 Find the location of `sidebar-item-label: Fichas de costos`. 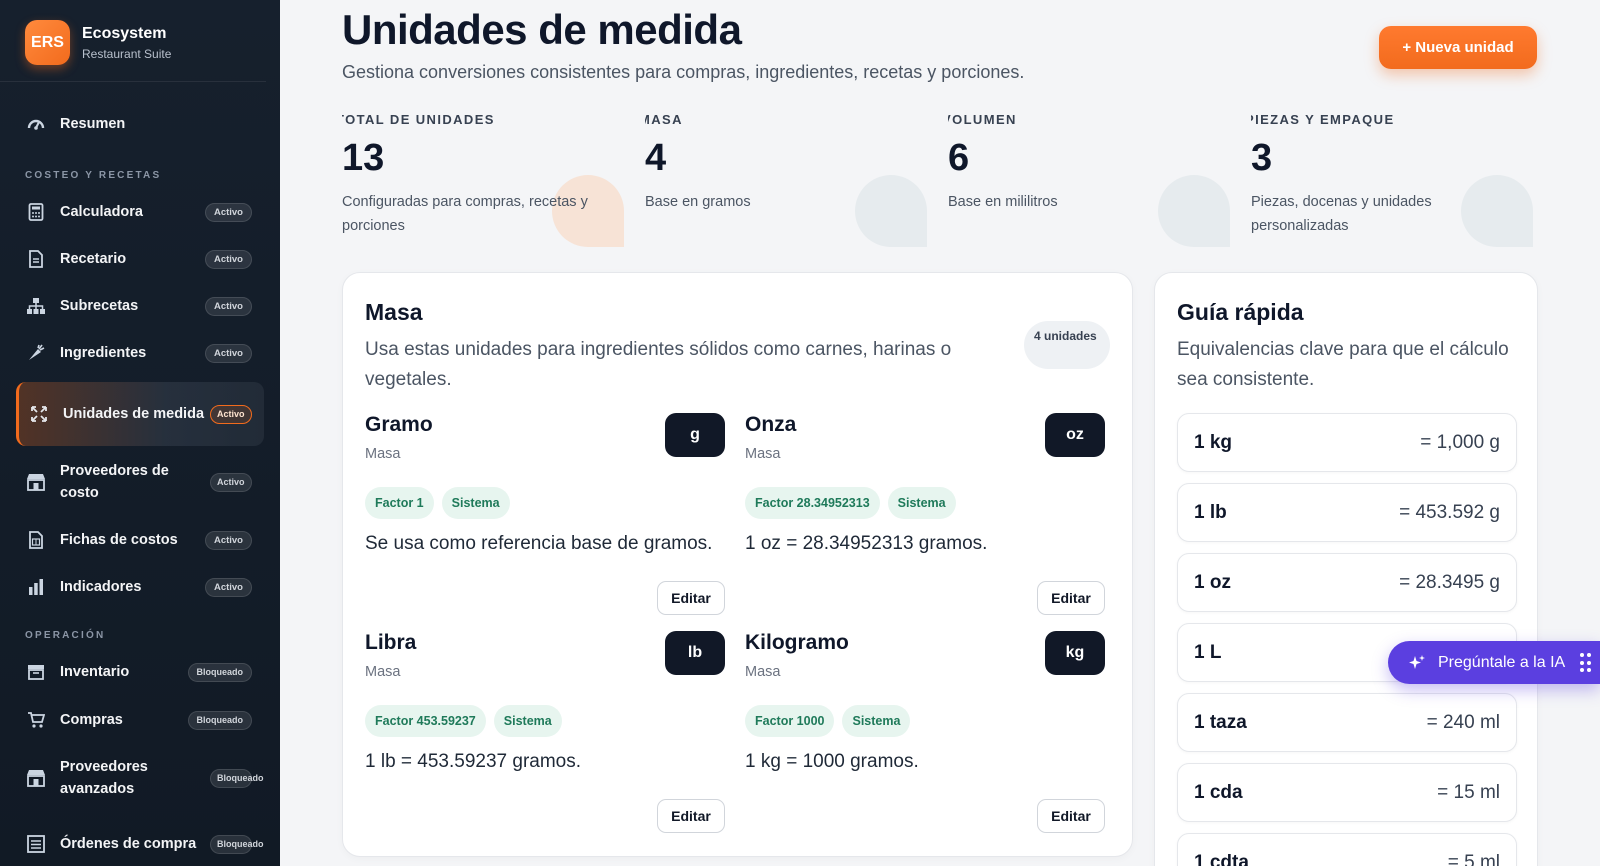

sidebar-item-label: Fichas de costos is located at coordinates (119, 540).